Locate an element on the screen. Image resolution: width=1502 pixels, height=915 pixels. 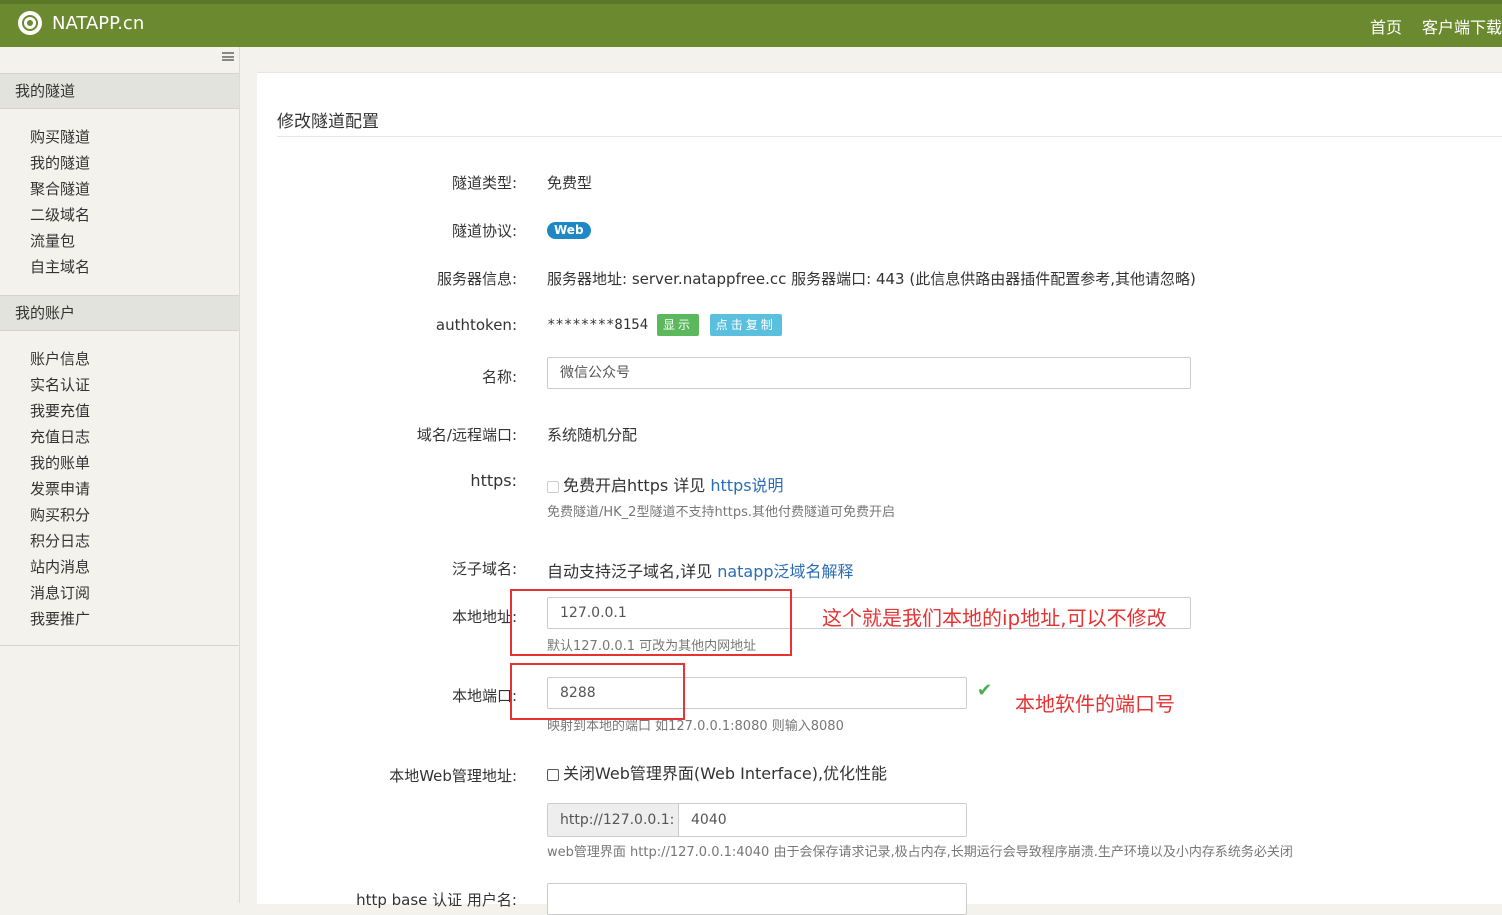
web-admin-label: 本地Web管理地址: is located at coordinates (453, 776).